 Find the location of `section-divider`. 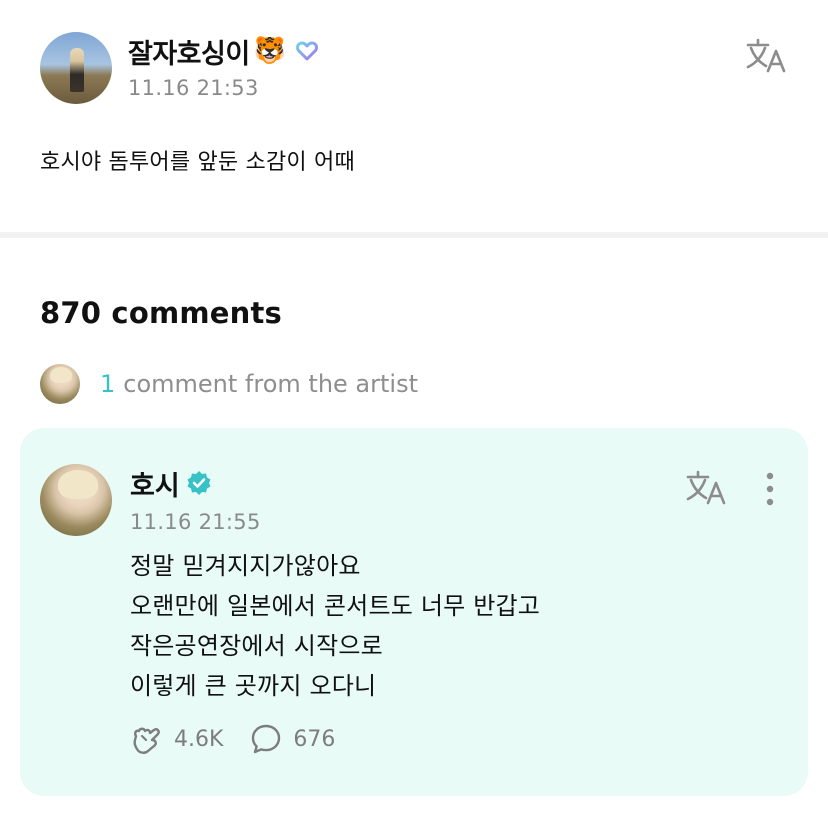

section-divider is located at coordinates (414, 235).